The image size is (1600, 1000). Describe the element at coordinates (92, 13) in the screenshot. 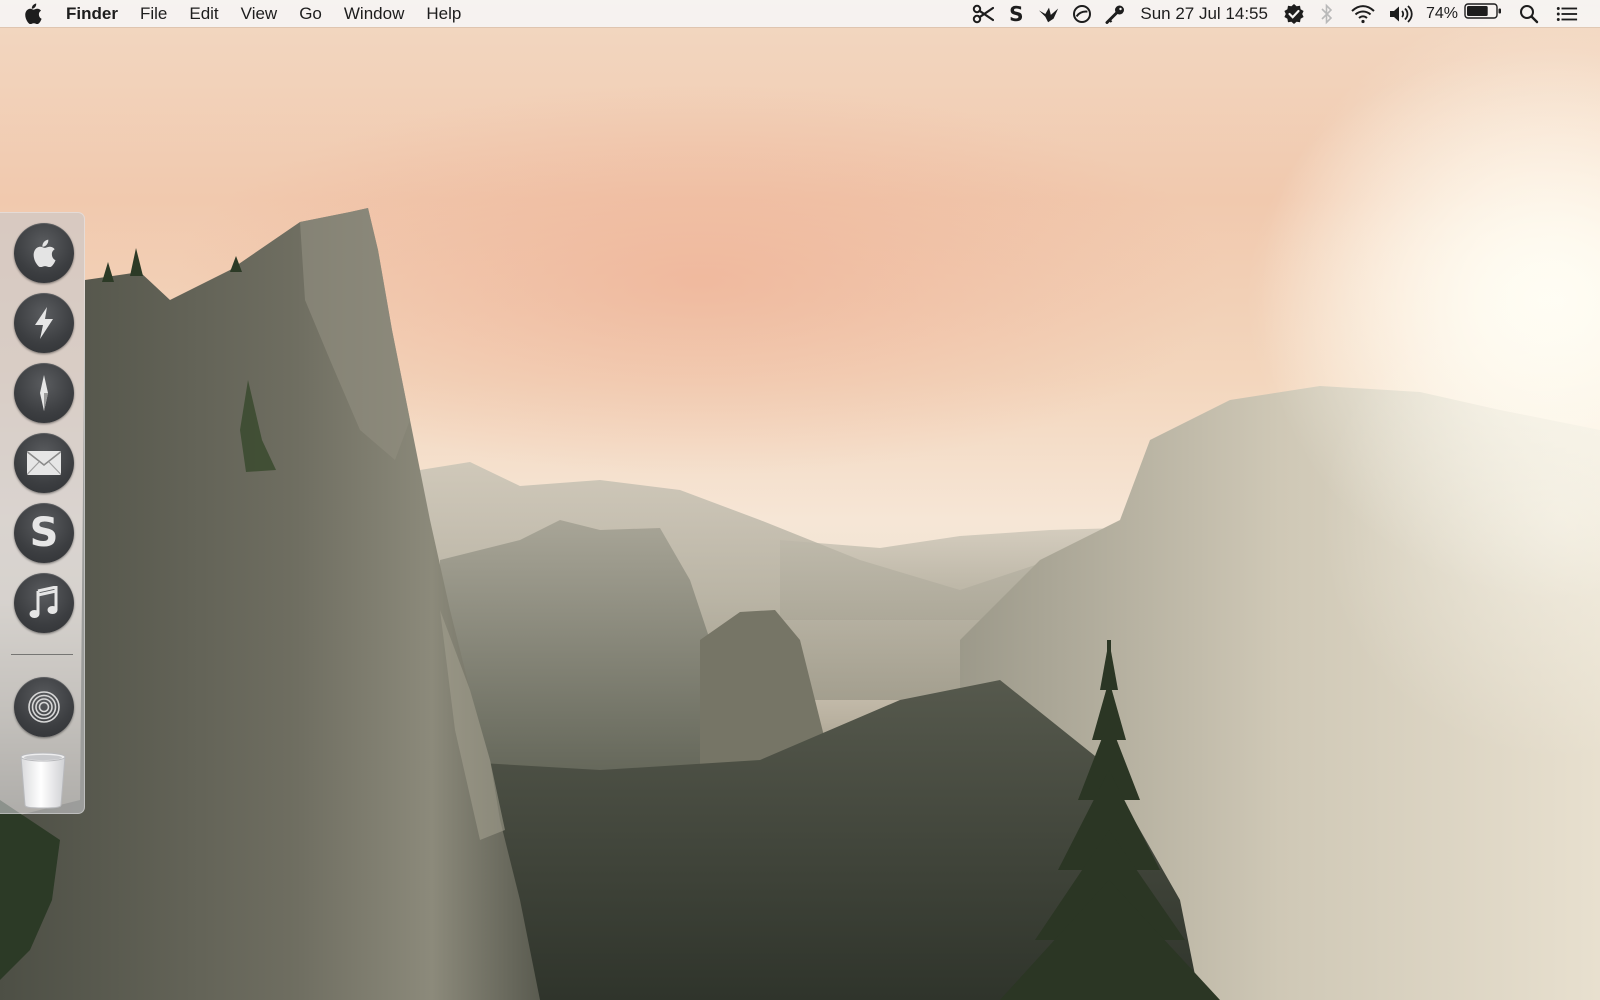

I see `menu-app-name: Finder` at that location.